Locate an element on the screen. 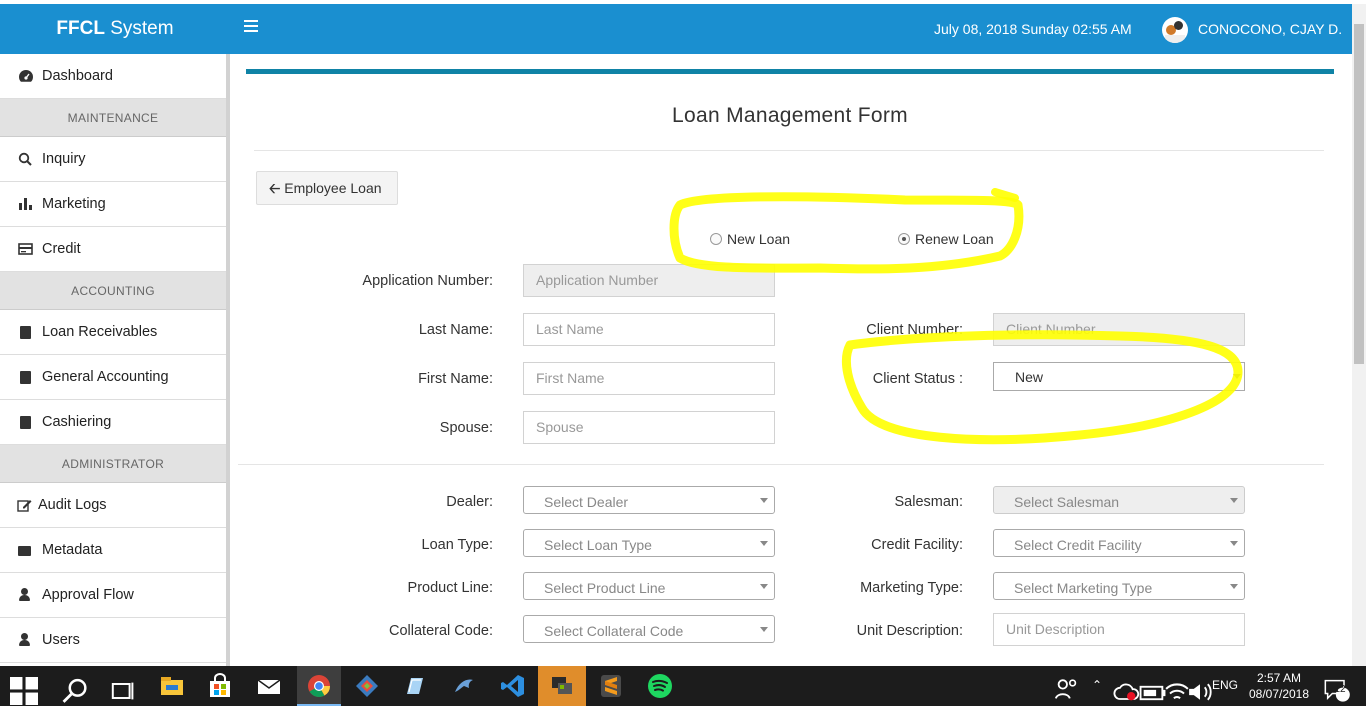 Image resolution: width=1366 pixels, height=707 pixels. client-status-label: Client Status : is located at coordinates (917, 379).